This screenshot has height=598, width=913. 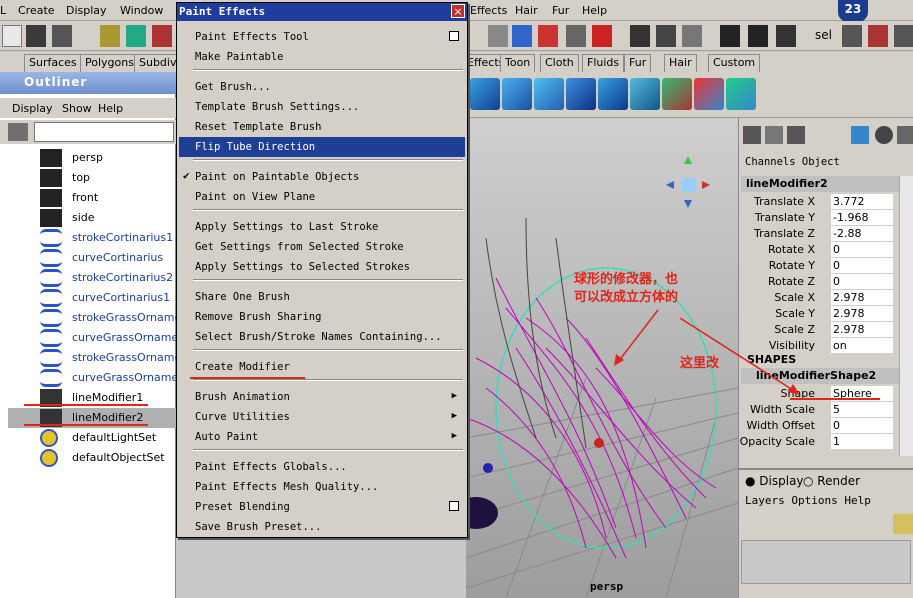 What do you see at coordinates (92, 458) in the screenshot?
I see `outliner-item: defaultObjectSet` at bounding box center [92, 458].